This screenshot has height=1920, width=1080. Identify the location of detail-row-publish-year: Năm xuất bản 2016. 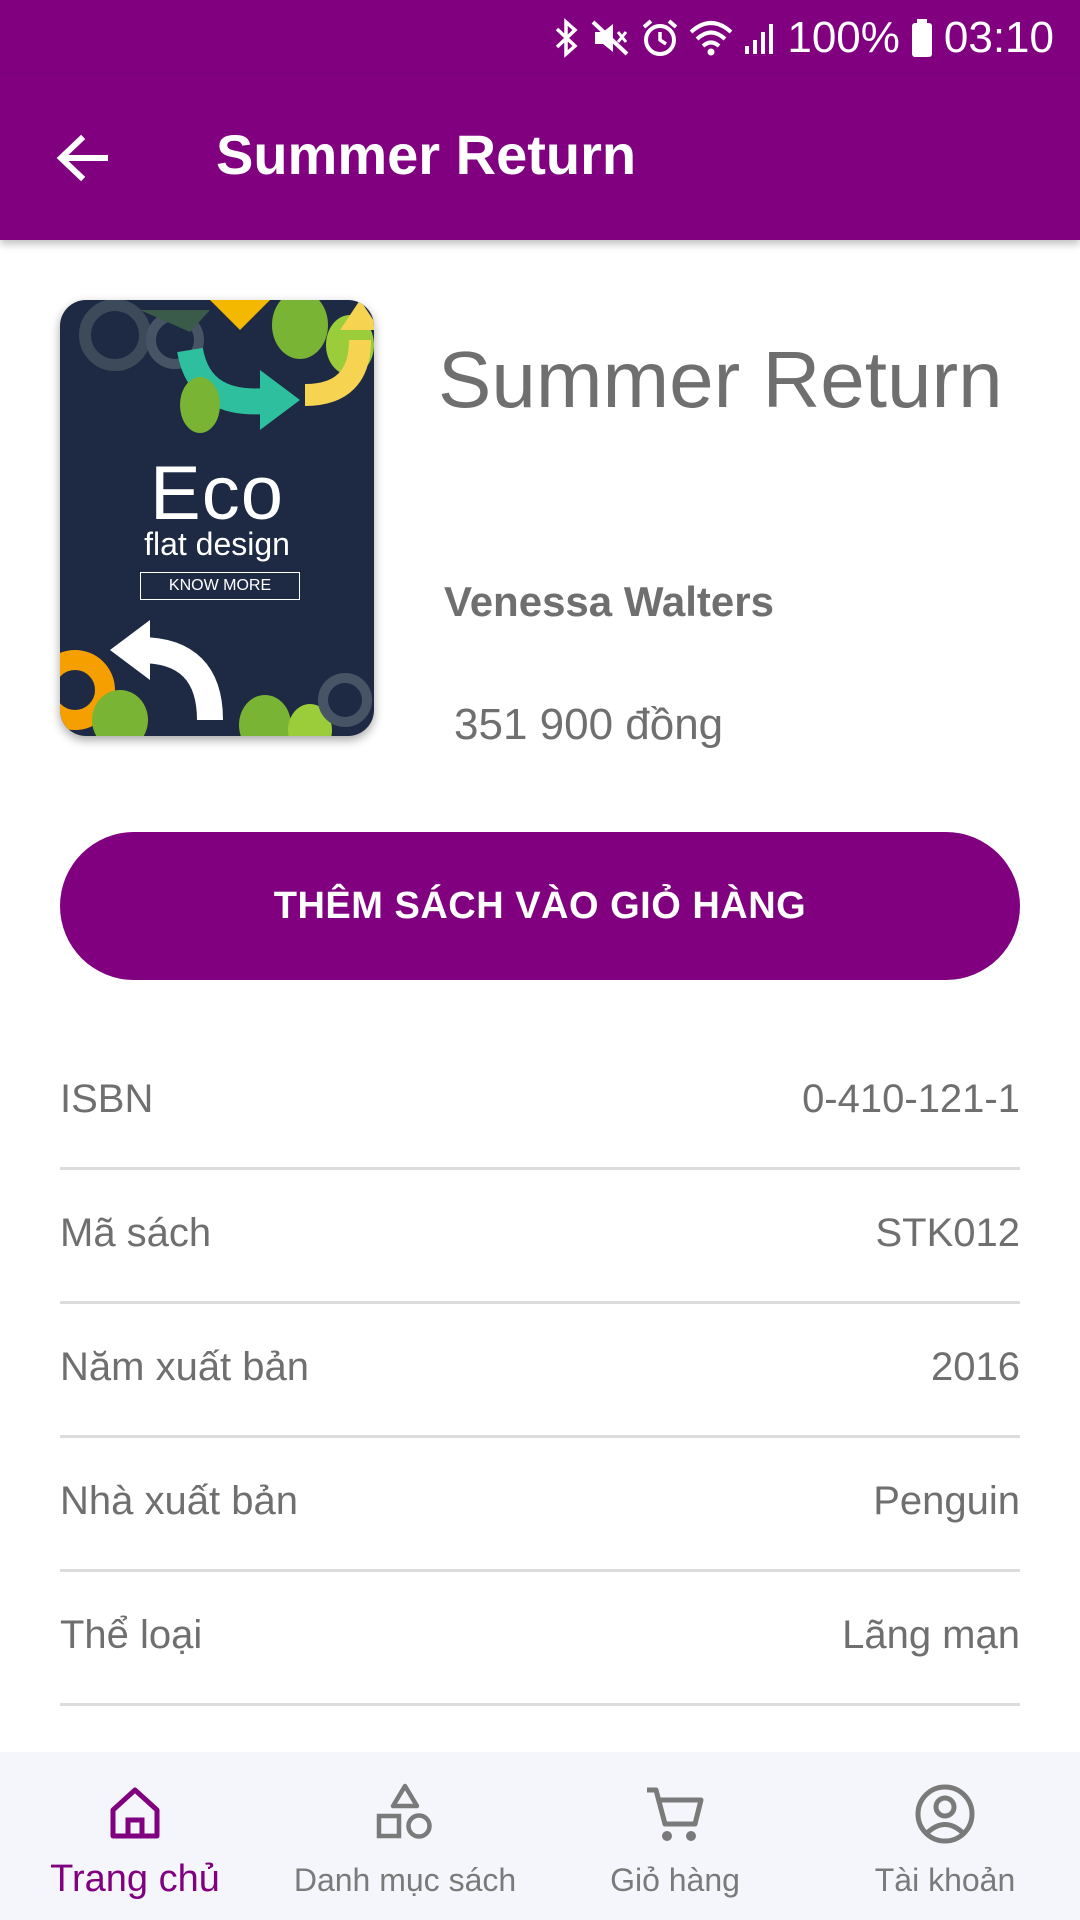
(540, 1371).